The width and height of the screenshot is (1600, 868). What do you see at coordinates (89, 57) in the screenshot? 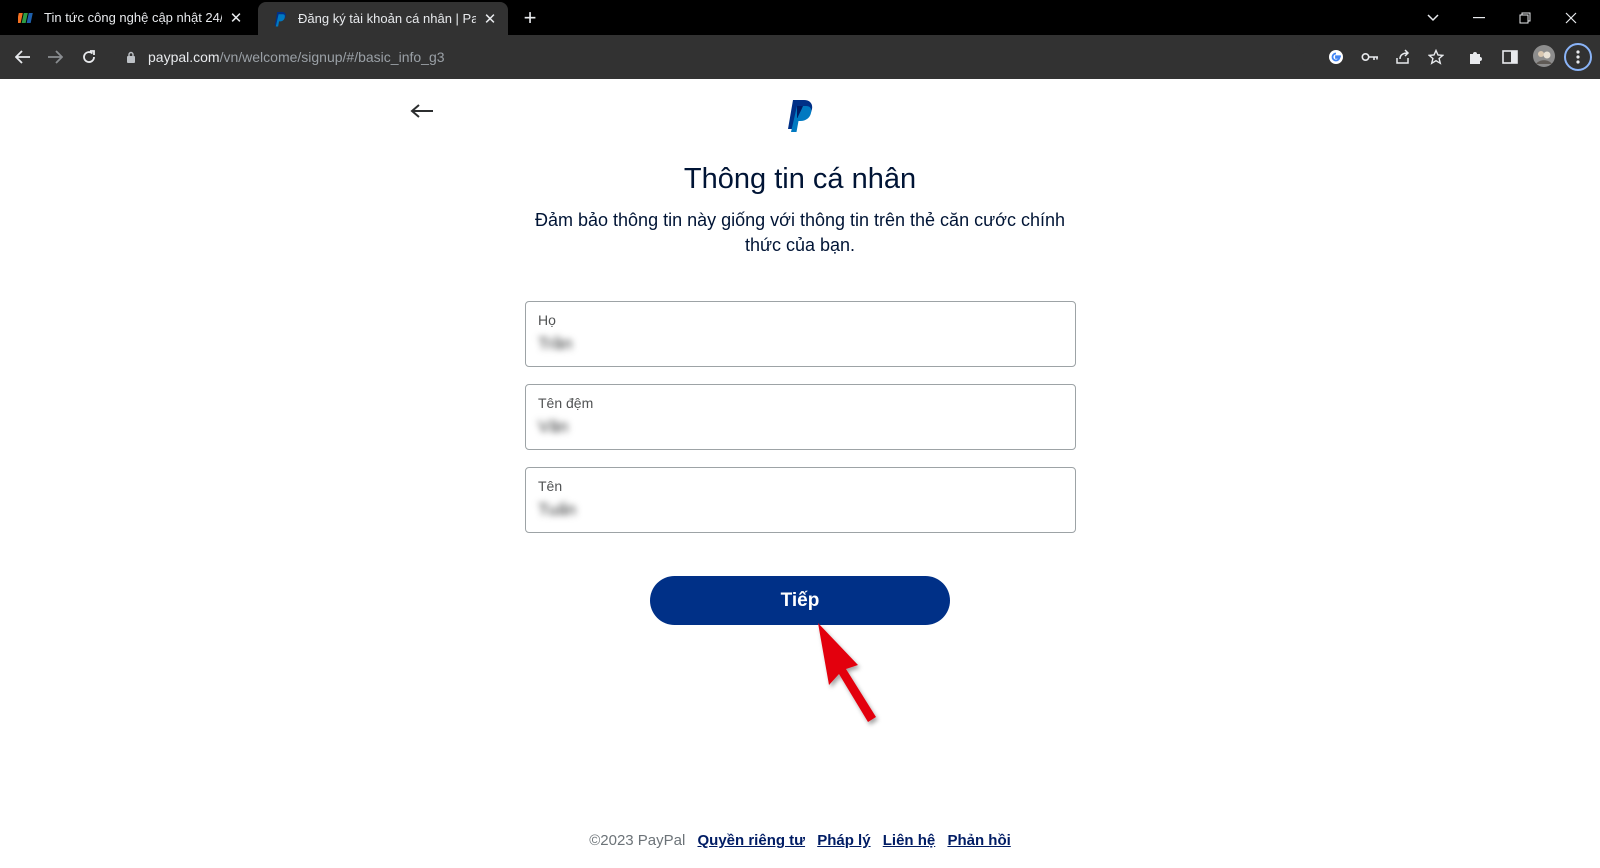
I see `reload-button` at bounding box center [89, 57].